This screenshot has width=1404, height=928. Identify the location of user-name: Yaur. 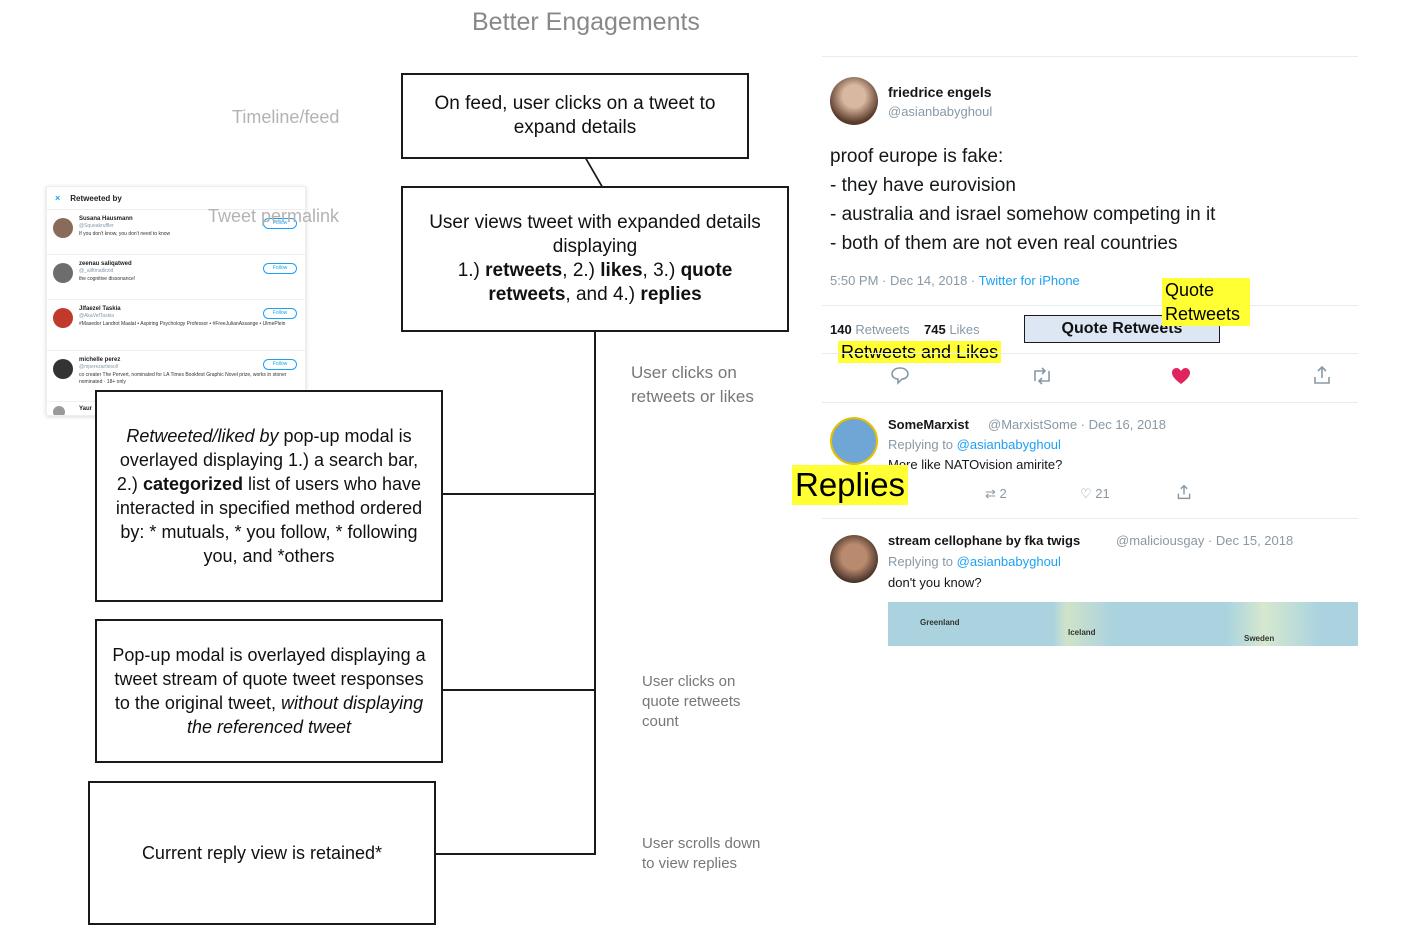
(86, 409).